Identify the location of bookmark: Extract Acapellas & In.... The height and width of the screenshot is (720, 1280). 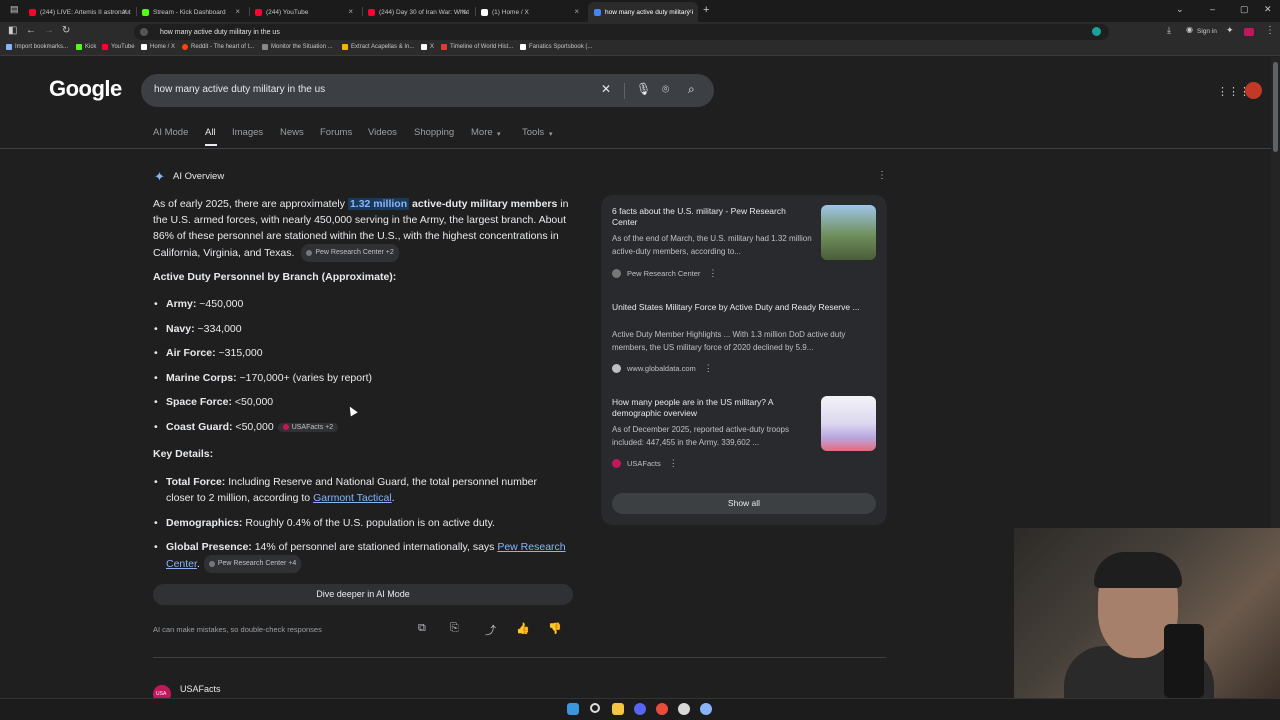
(378, 47).